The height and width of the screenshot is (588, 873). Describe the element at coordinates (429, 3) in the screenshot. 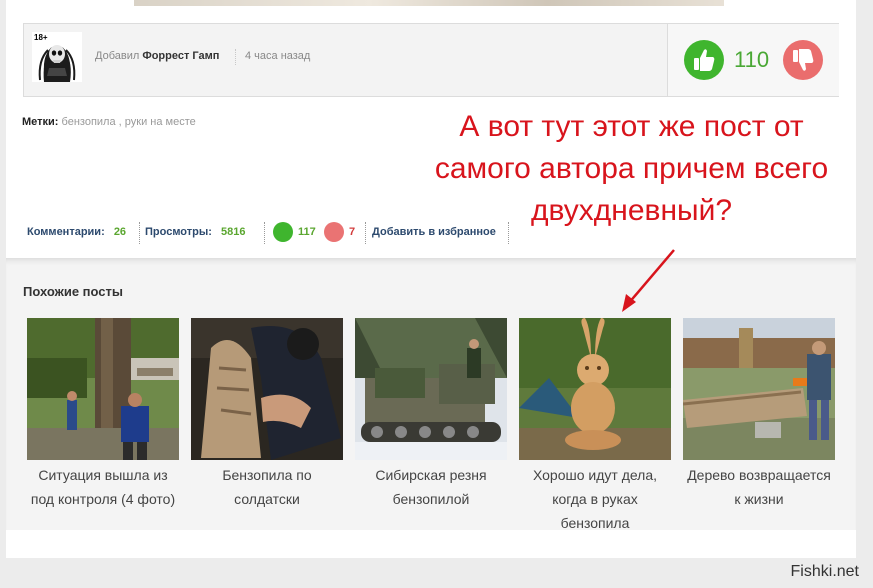

I see `post-image-bottom-edge` at that location.